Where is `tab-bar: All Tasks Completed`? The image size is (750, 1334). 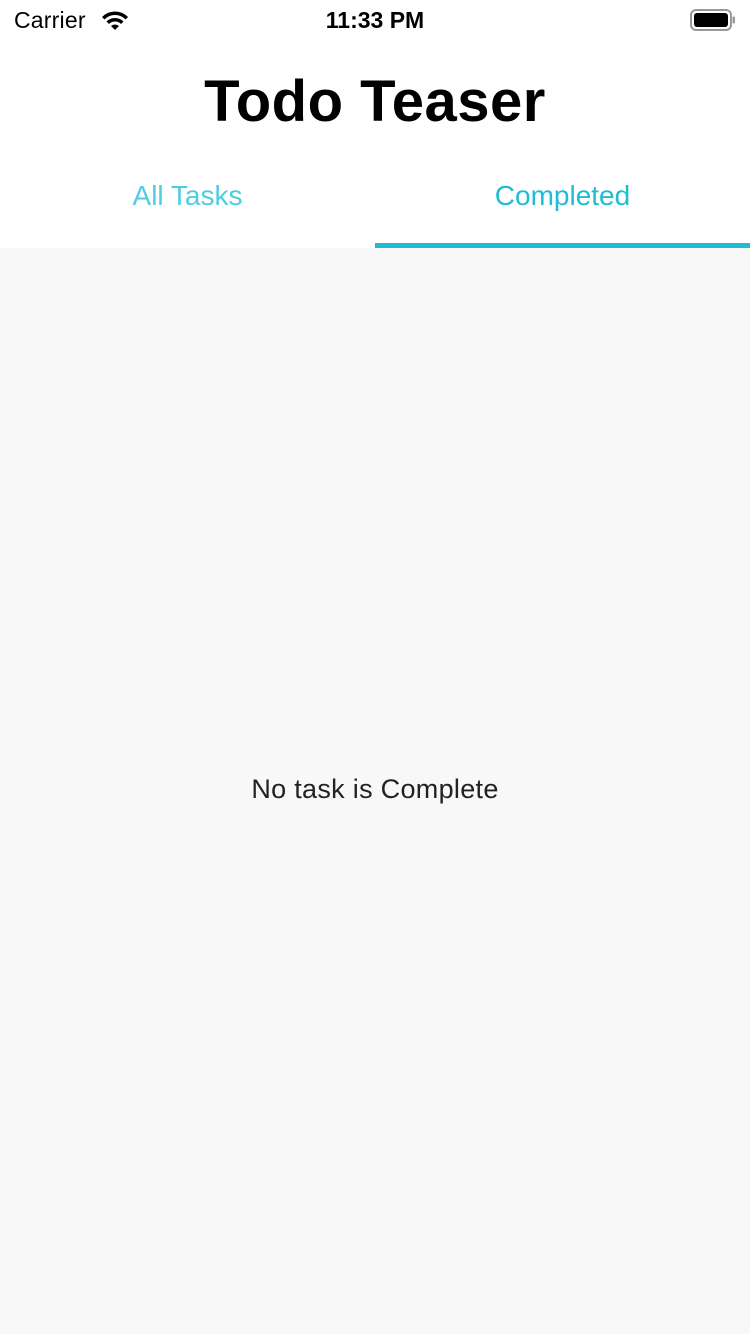
tab-bar: All Tasks Completed is located at coordinates (375, 203).